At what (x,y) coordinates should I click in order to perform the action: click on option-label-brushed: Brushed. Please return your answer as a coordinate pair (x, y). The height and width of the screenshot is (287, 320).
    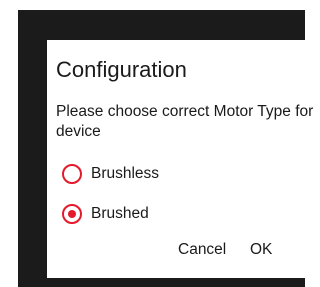
    Looking at the image, I should click on (120, 213).